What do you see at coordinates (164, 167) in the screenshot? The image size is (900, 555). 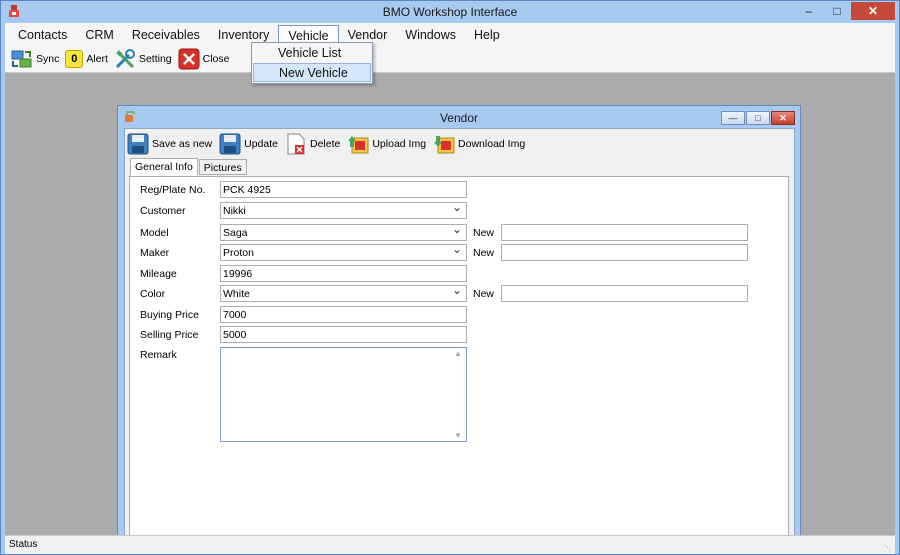 I see `tab-general-info: General Info` at bounding box center [164, 167].